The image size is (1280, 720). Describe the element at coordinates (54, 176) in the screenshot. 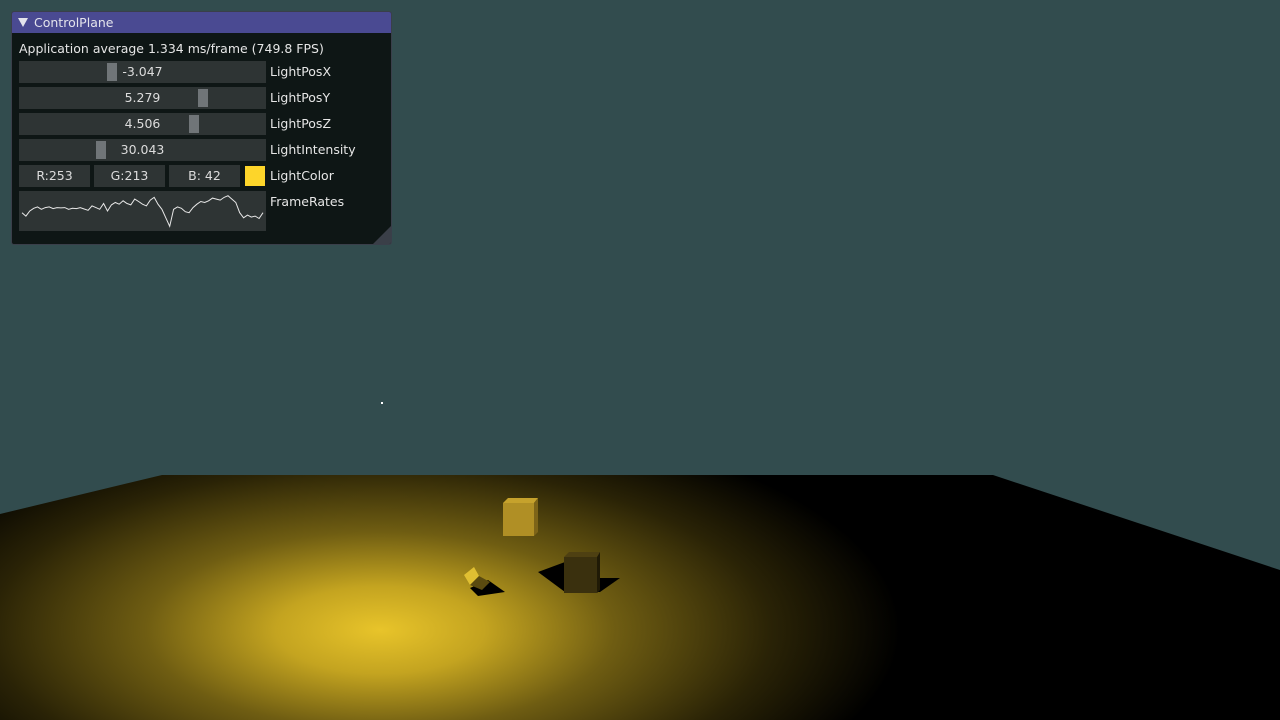

I see `red-channel-field: R:253` at that location.